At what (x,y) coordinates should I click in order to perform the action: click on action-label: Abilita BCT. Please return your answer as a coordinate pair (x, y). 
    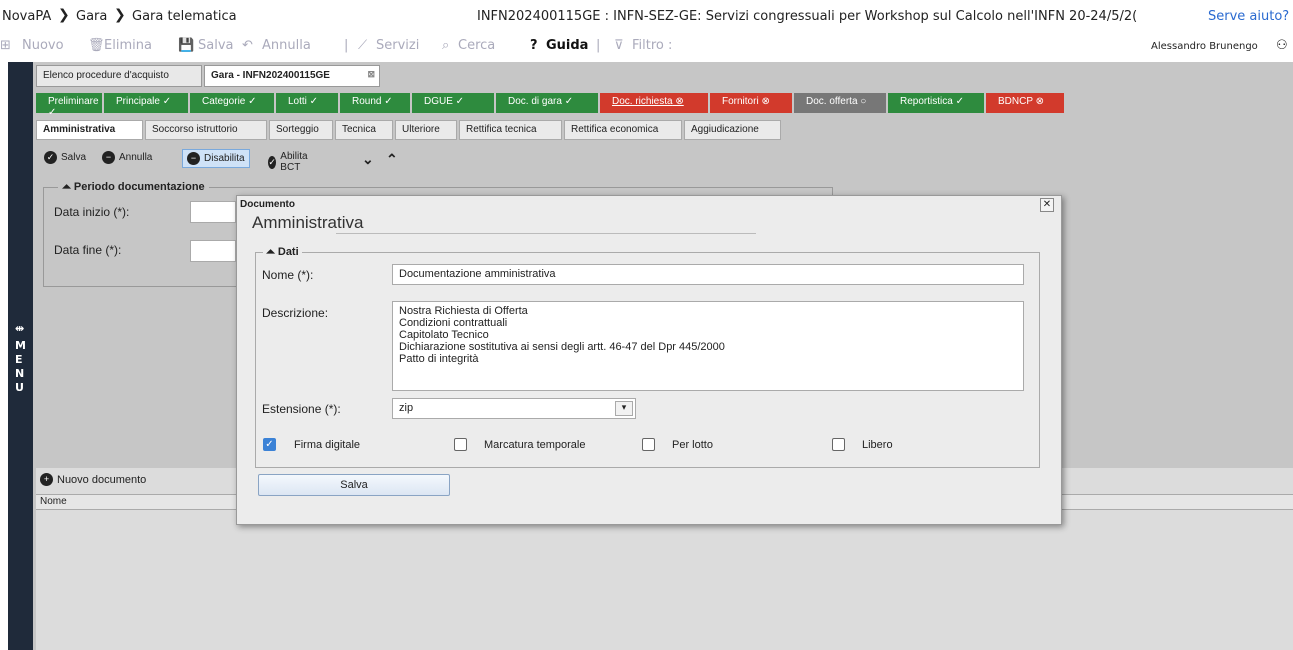
    Looking at the image, I should click on (294, 162).